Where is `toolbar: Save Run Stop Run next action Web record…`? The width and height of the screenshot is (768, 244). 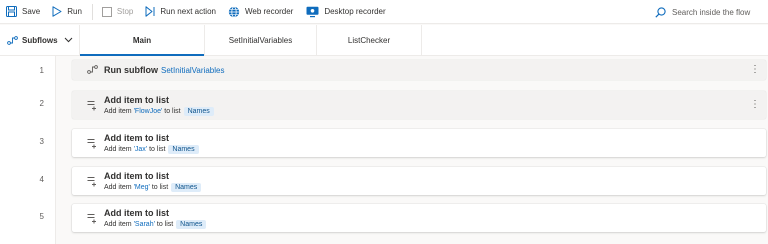
toolbar: Save Run Stop Run next action Web record… is located at coordinates (384, 12).